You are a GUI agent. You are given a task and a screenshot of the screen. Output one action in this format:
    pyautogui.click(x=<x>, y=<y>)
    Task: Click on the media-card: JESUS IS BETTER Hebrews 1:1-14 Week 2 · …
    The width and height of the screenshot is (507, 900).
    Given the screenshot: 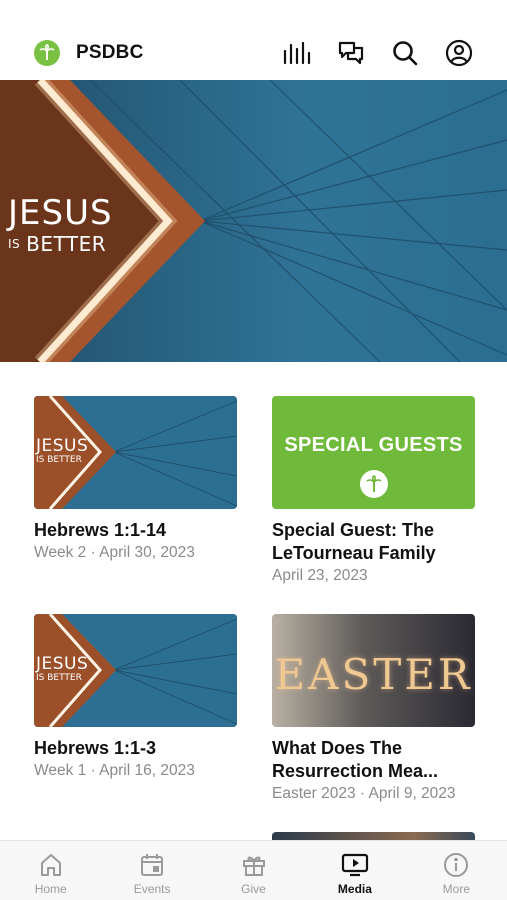 What is the action you would take?
    pyautogui.click(x=135, y=479)
    